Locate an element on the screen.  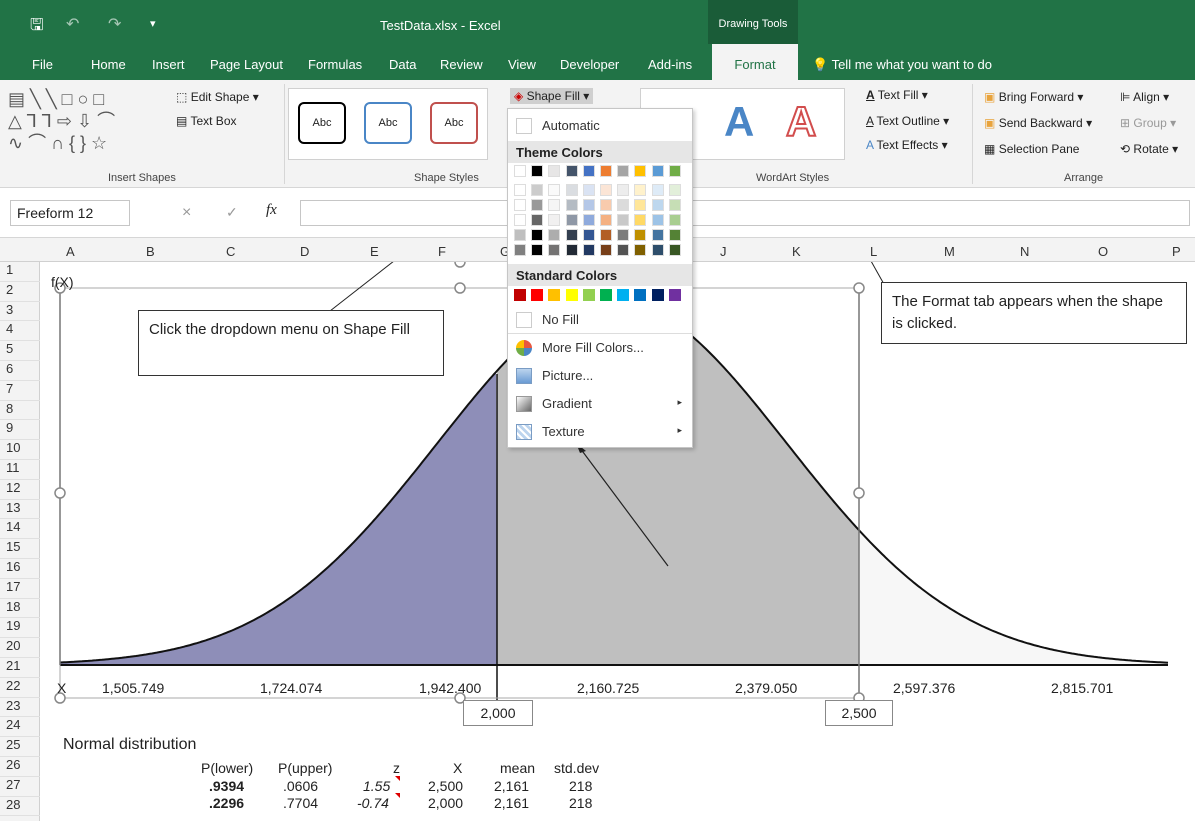
tab-review: Review is located at coordinates (461, 64).